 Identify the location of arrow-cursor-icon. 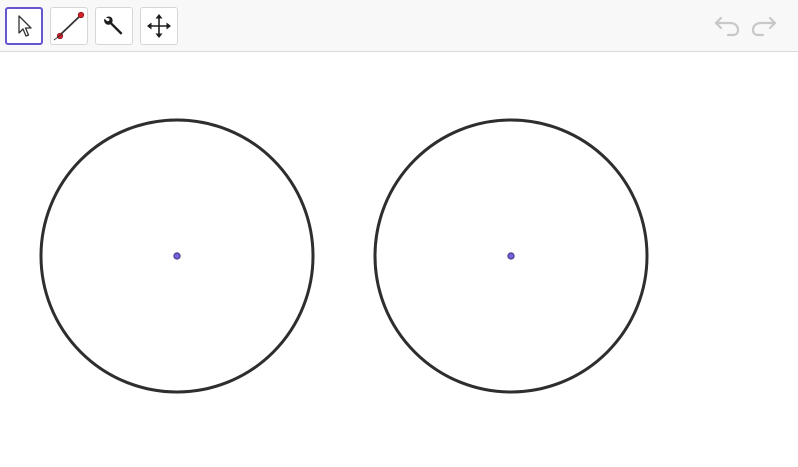
(24, 26).